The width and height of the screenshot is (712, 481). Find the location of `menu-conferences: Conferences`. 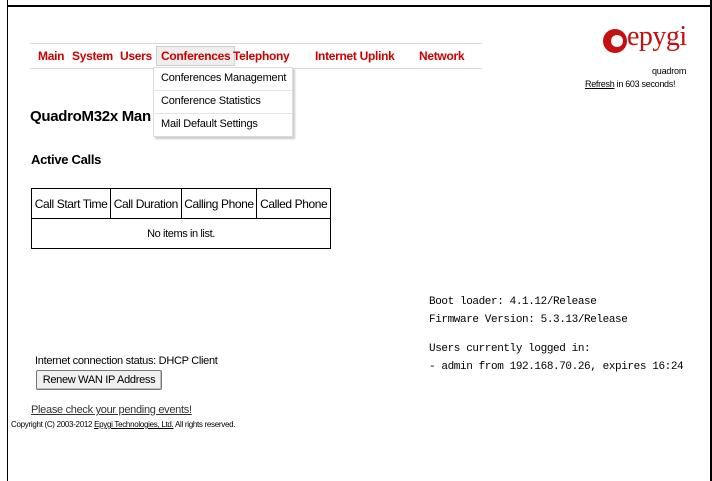

menu-conferences: Conferences is located at coordinates (196, 56).